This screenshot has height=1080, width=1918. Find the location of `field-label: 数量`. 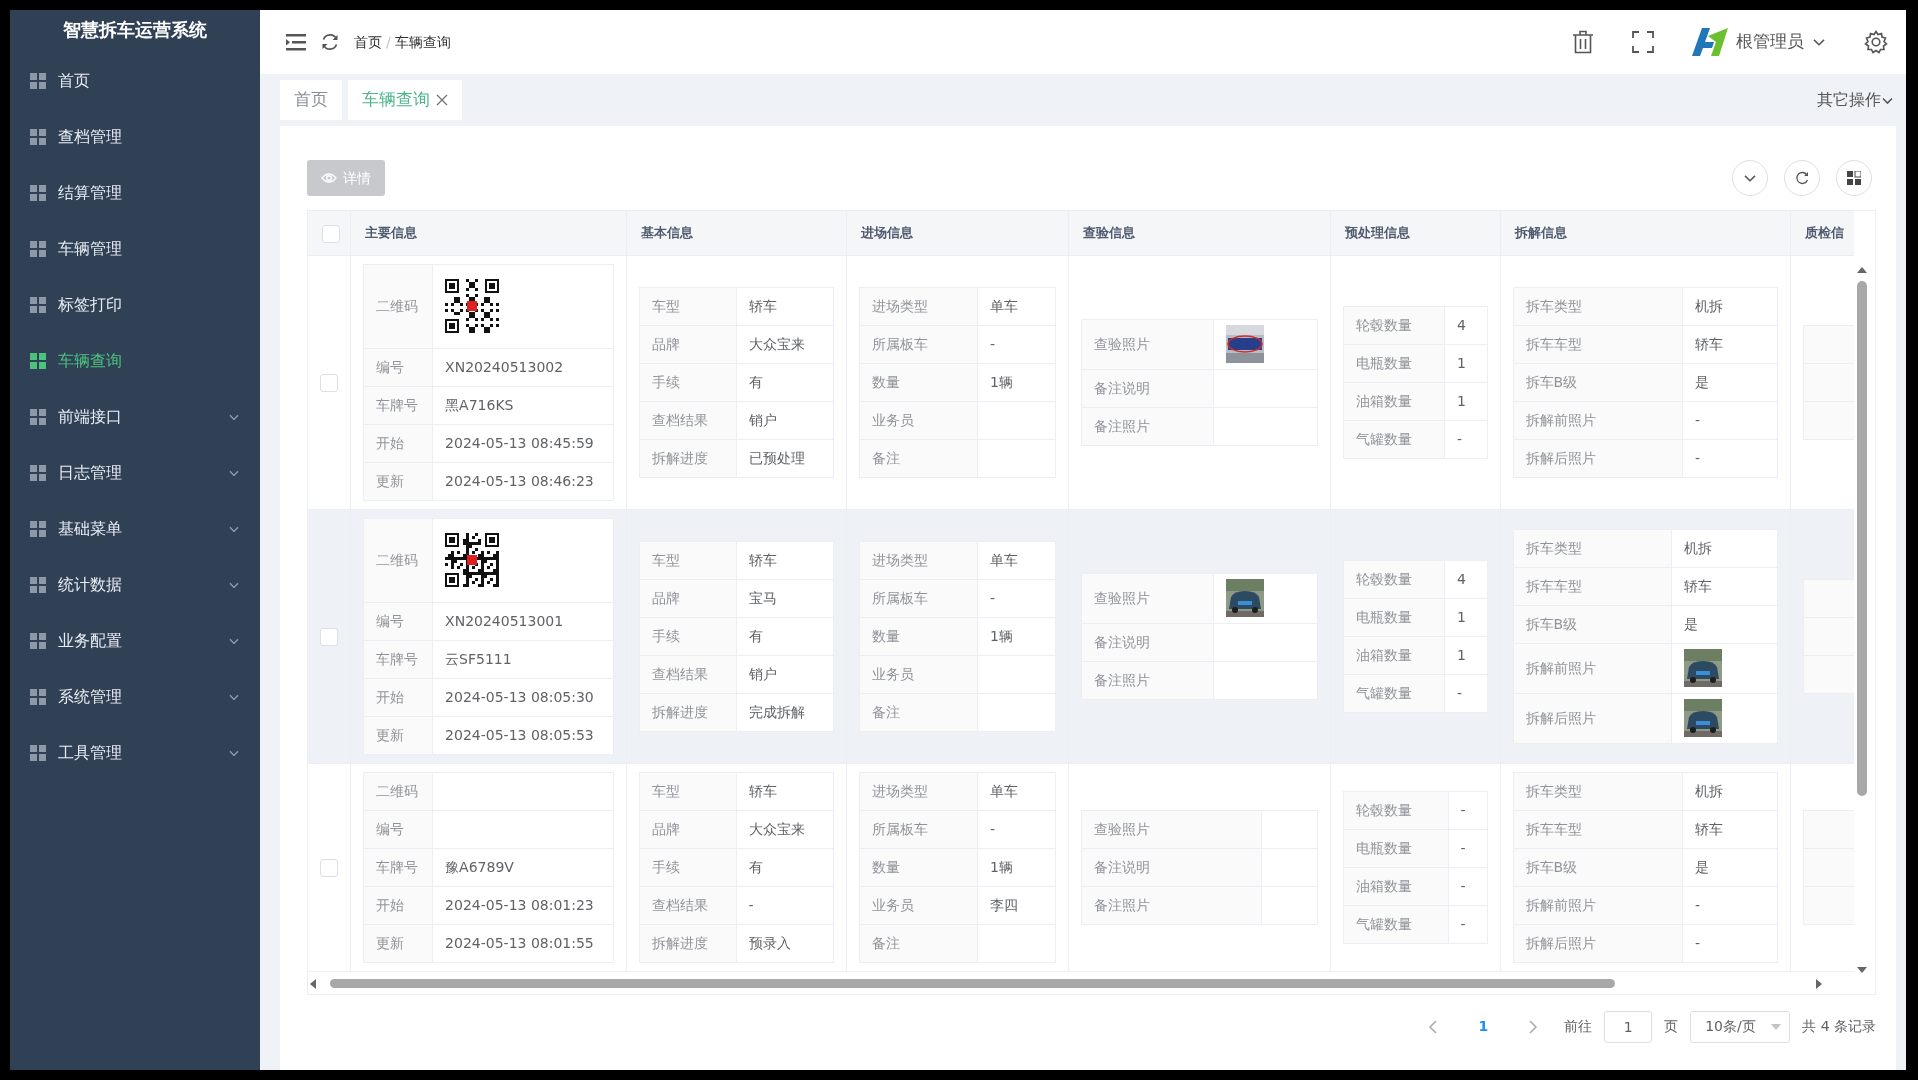

field-label: 数量 is located at coordinates (918, 867).